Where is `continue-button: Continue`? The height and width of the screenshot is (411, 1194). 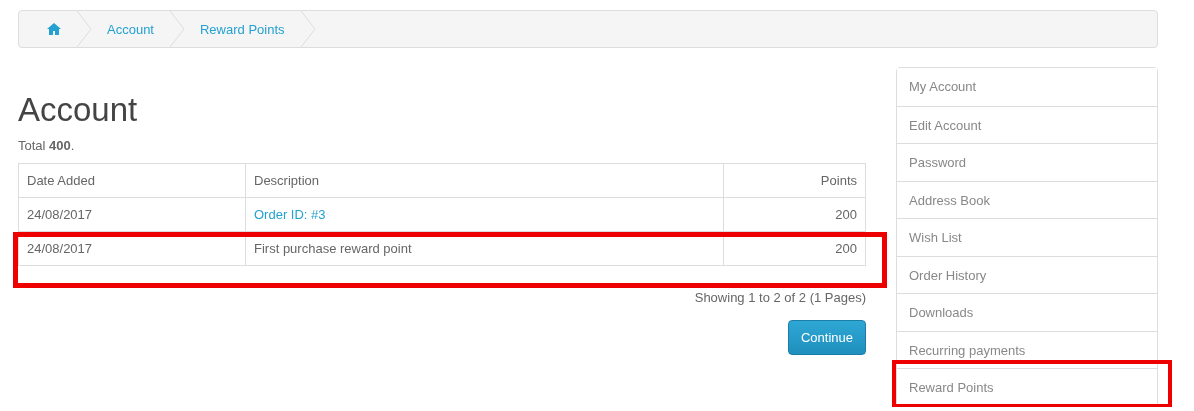 continue-button: Continue is located at coordinates (826, 337).